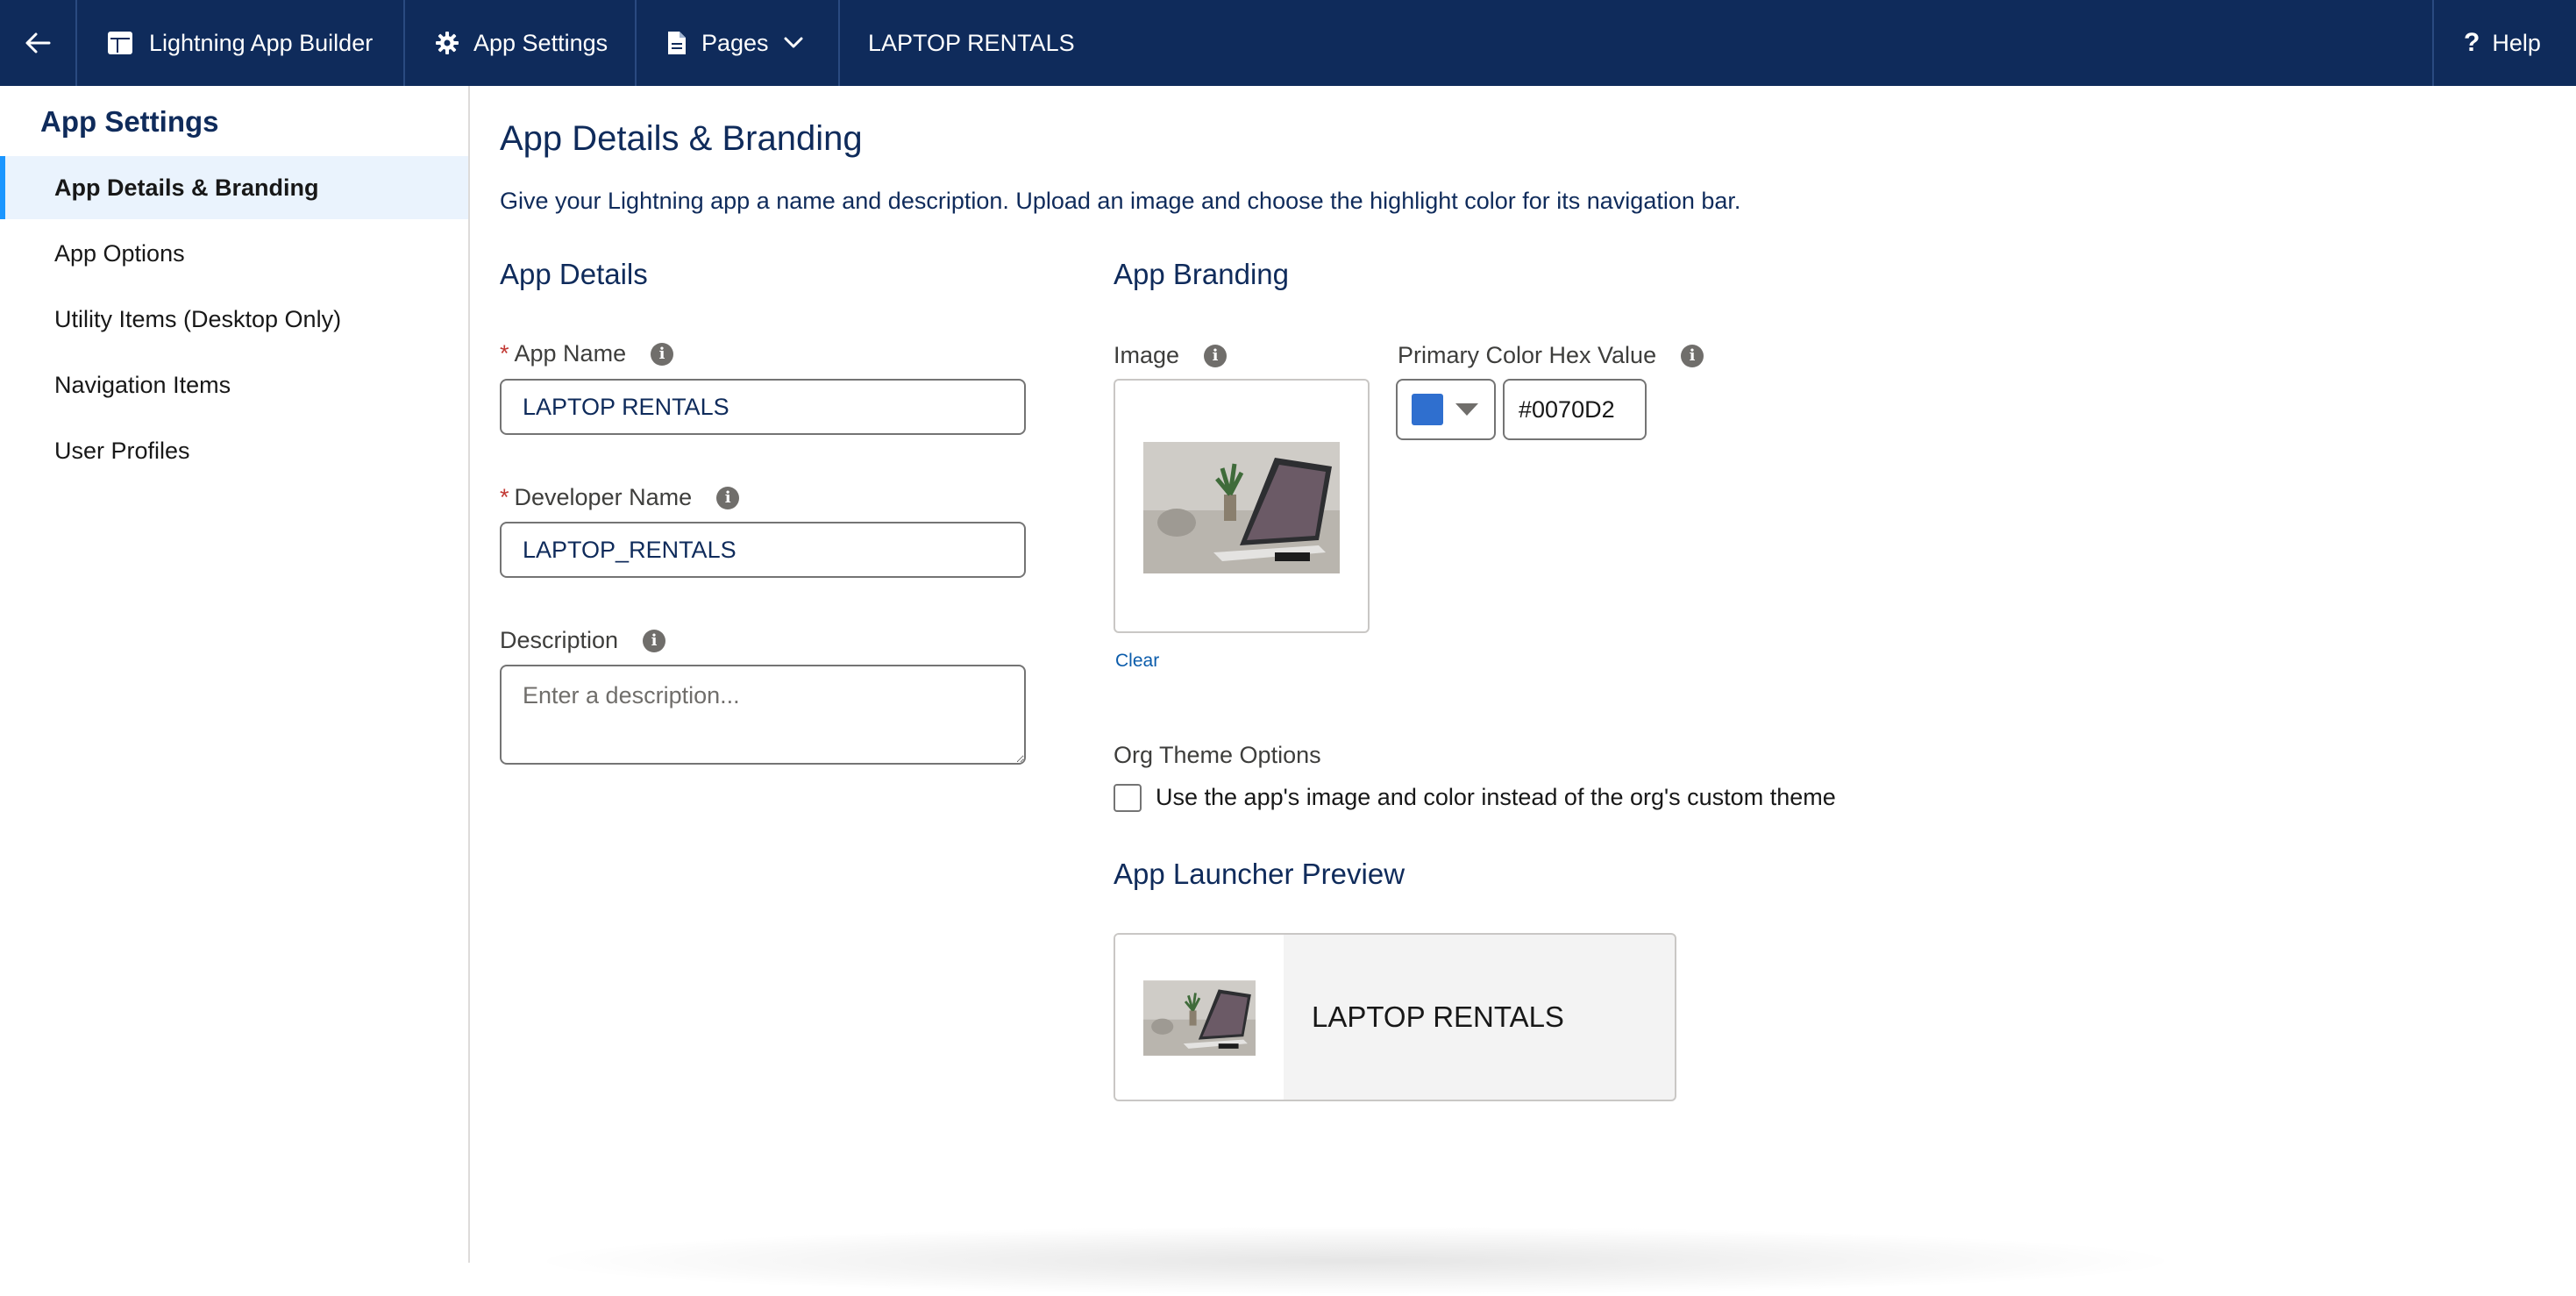  What do you see at coordinates (735, 42) in the screenshot?
I see `pages-label: Pages` at bounding box center [735, 42].